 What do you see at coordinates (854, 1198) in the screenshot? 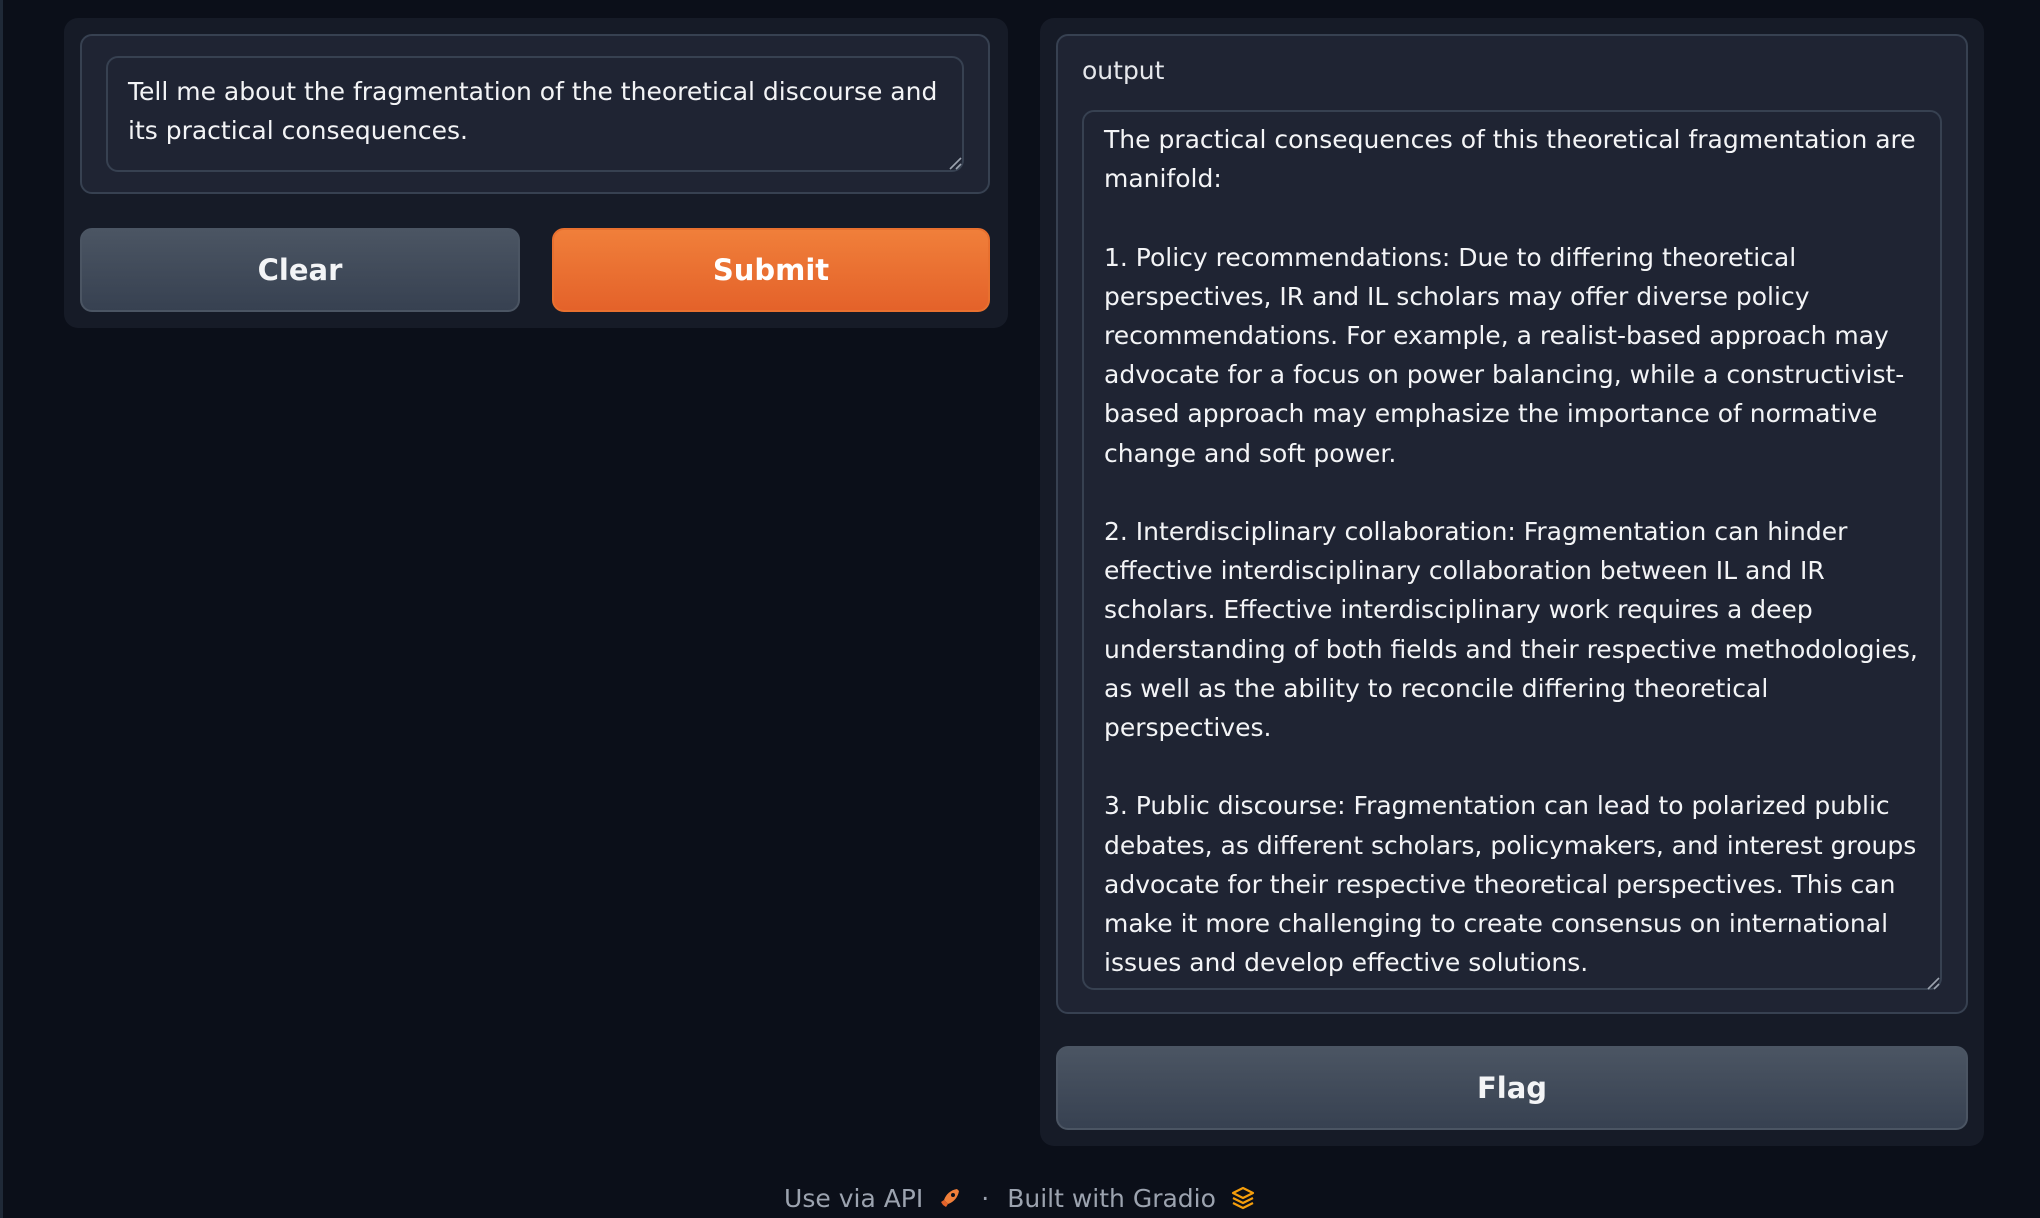
I see `use-via-api-label: Use via API` at bounding box center [854, 1198].